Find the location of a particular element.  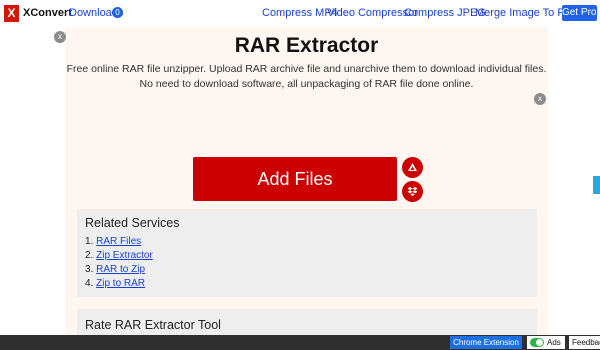

side-feedback-tab is located at coordinates (596, 185).